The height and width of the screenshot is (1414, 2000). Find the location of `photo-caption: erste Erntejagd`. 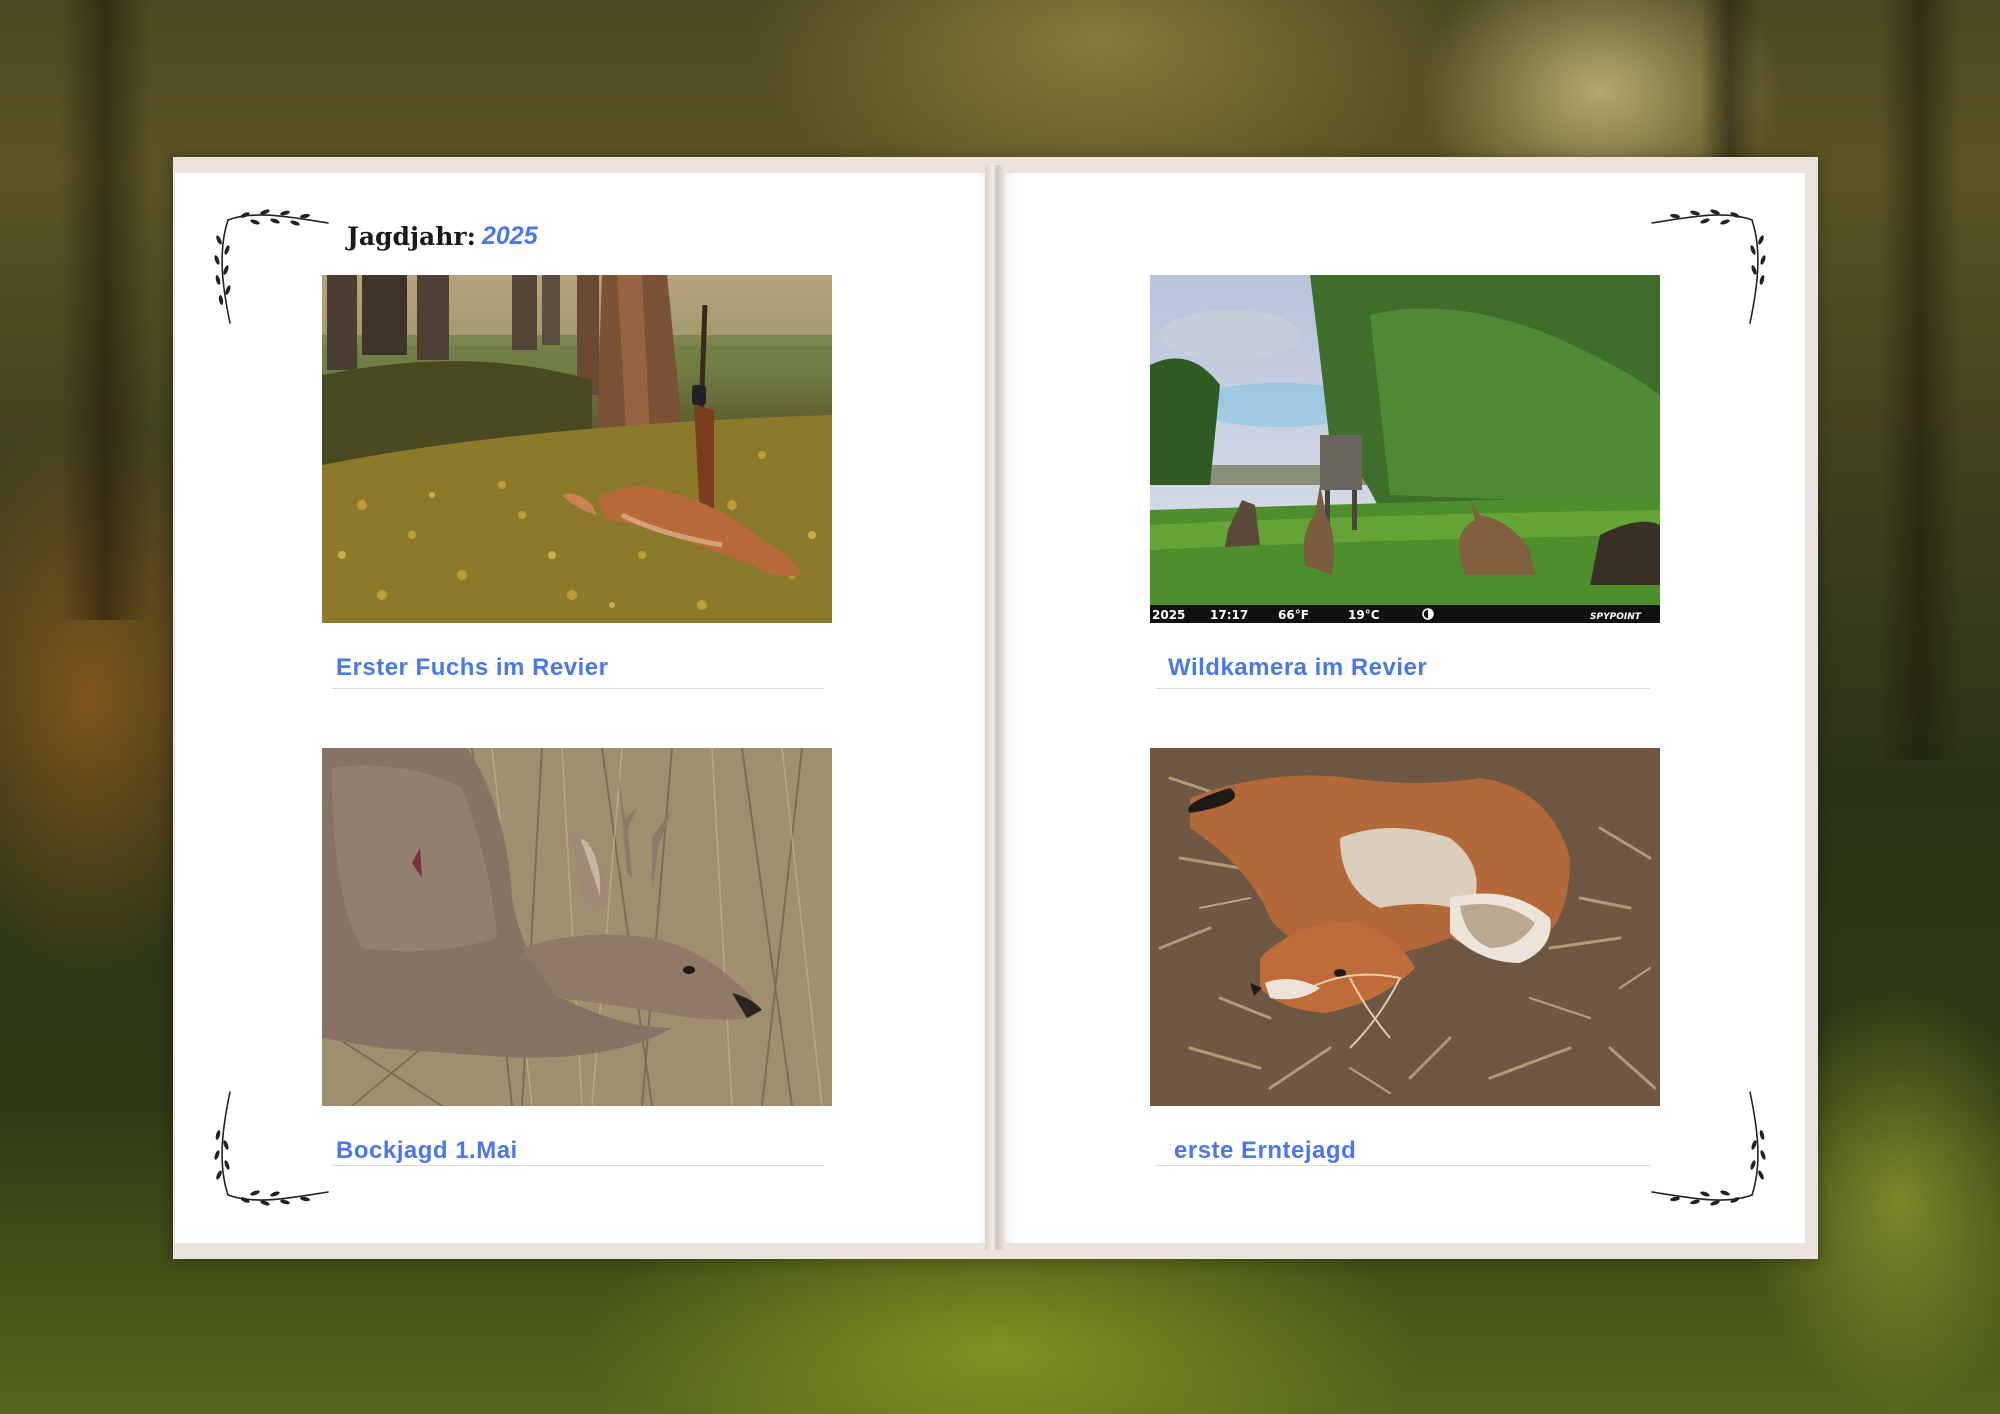

photo-caption: erste Erntejagd is located at coordinates (1265, 1150).